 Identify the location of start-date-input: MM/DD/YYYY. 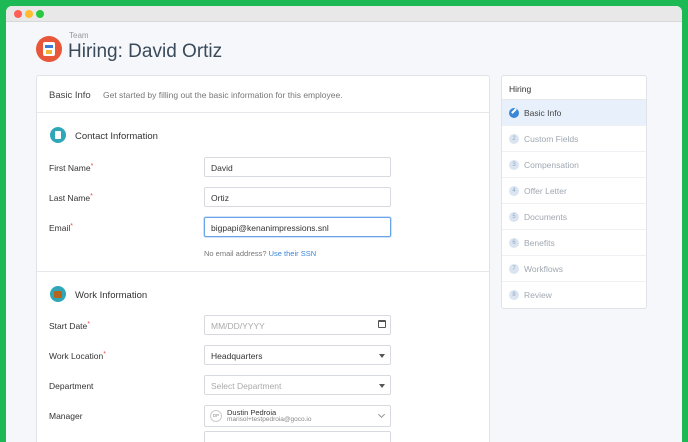
(297, 325).